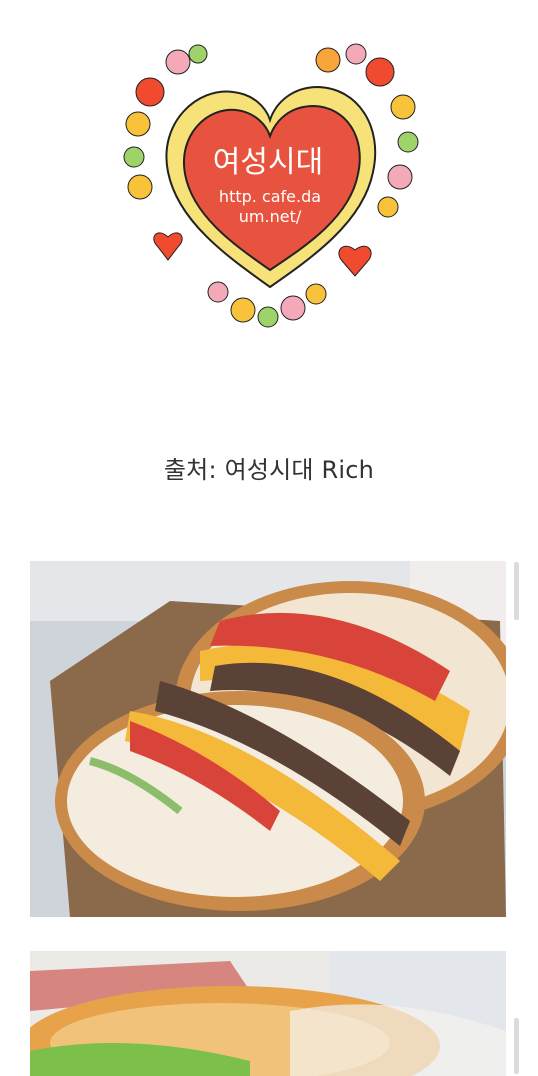 Image resolution: width=538 pixels, height=1076 pixels. Describe the element at coordinates (268, 162) in the screenshot. I see `logo-title: 여성시대` at that location.